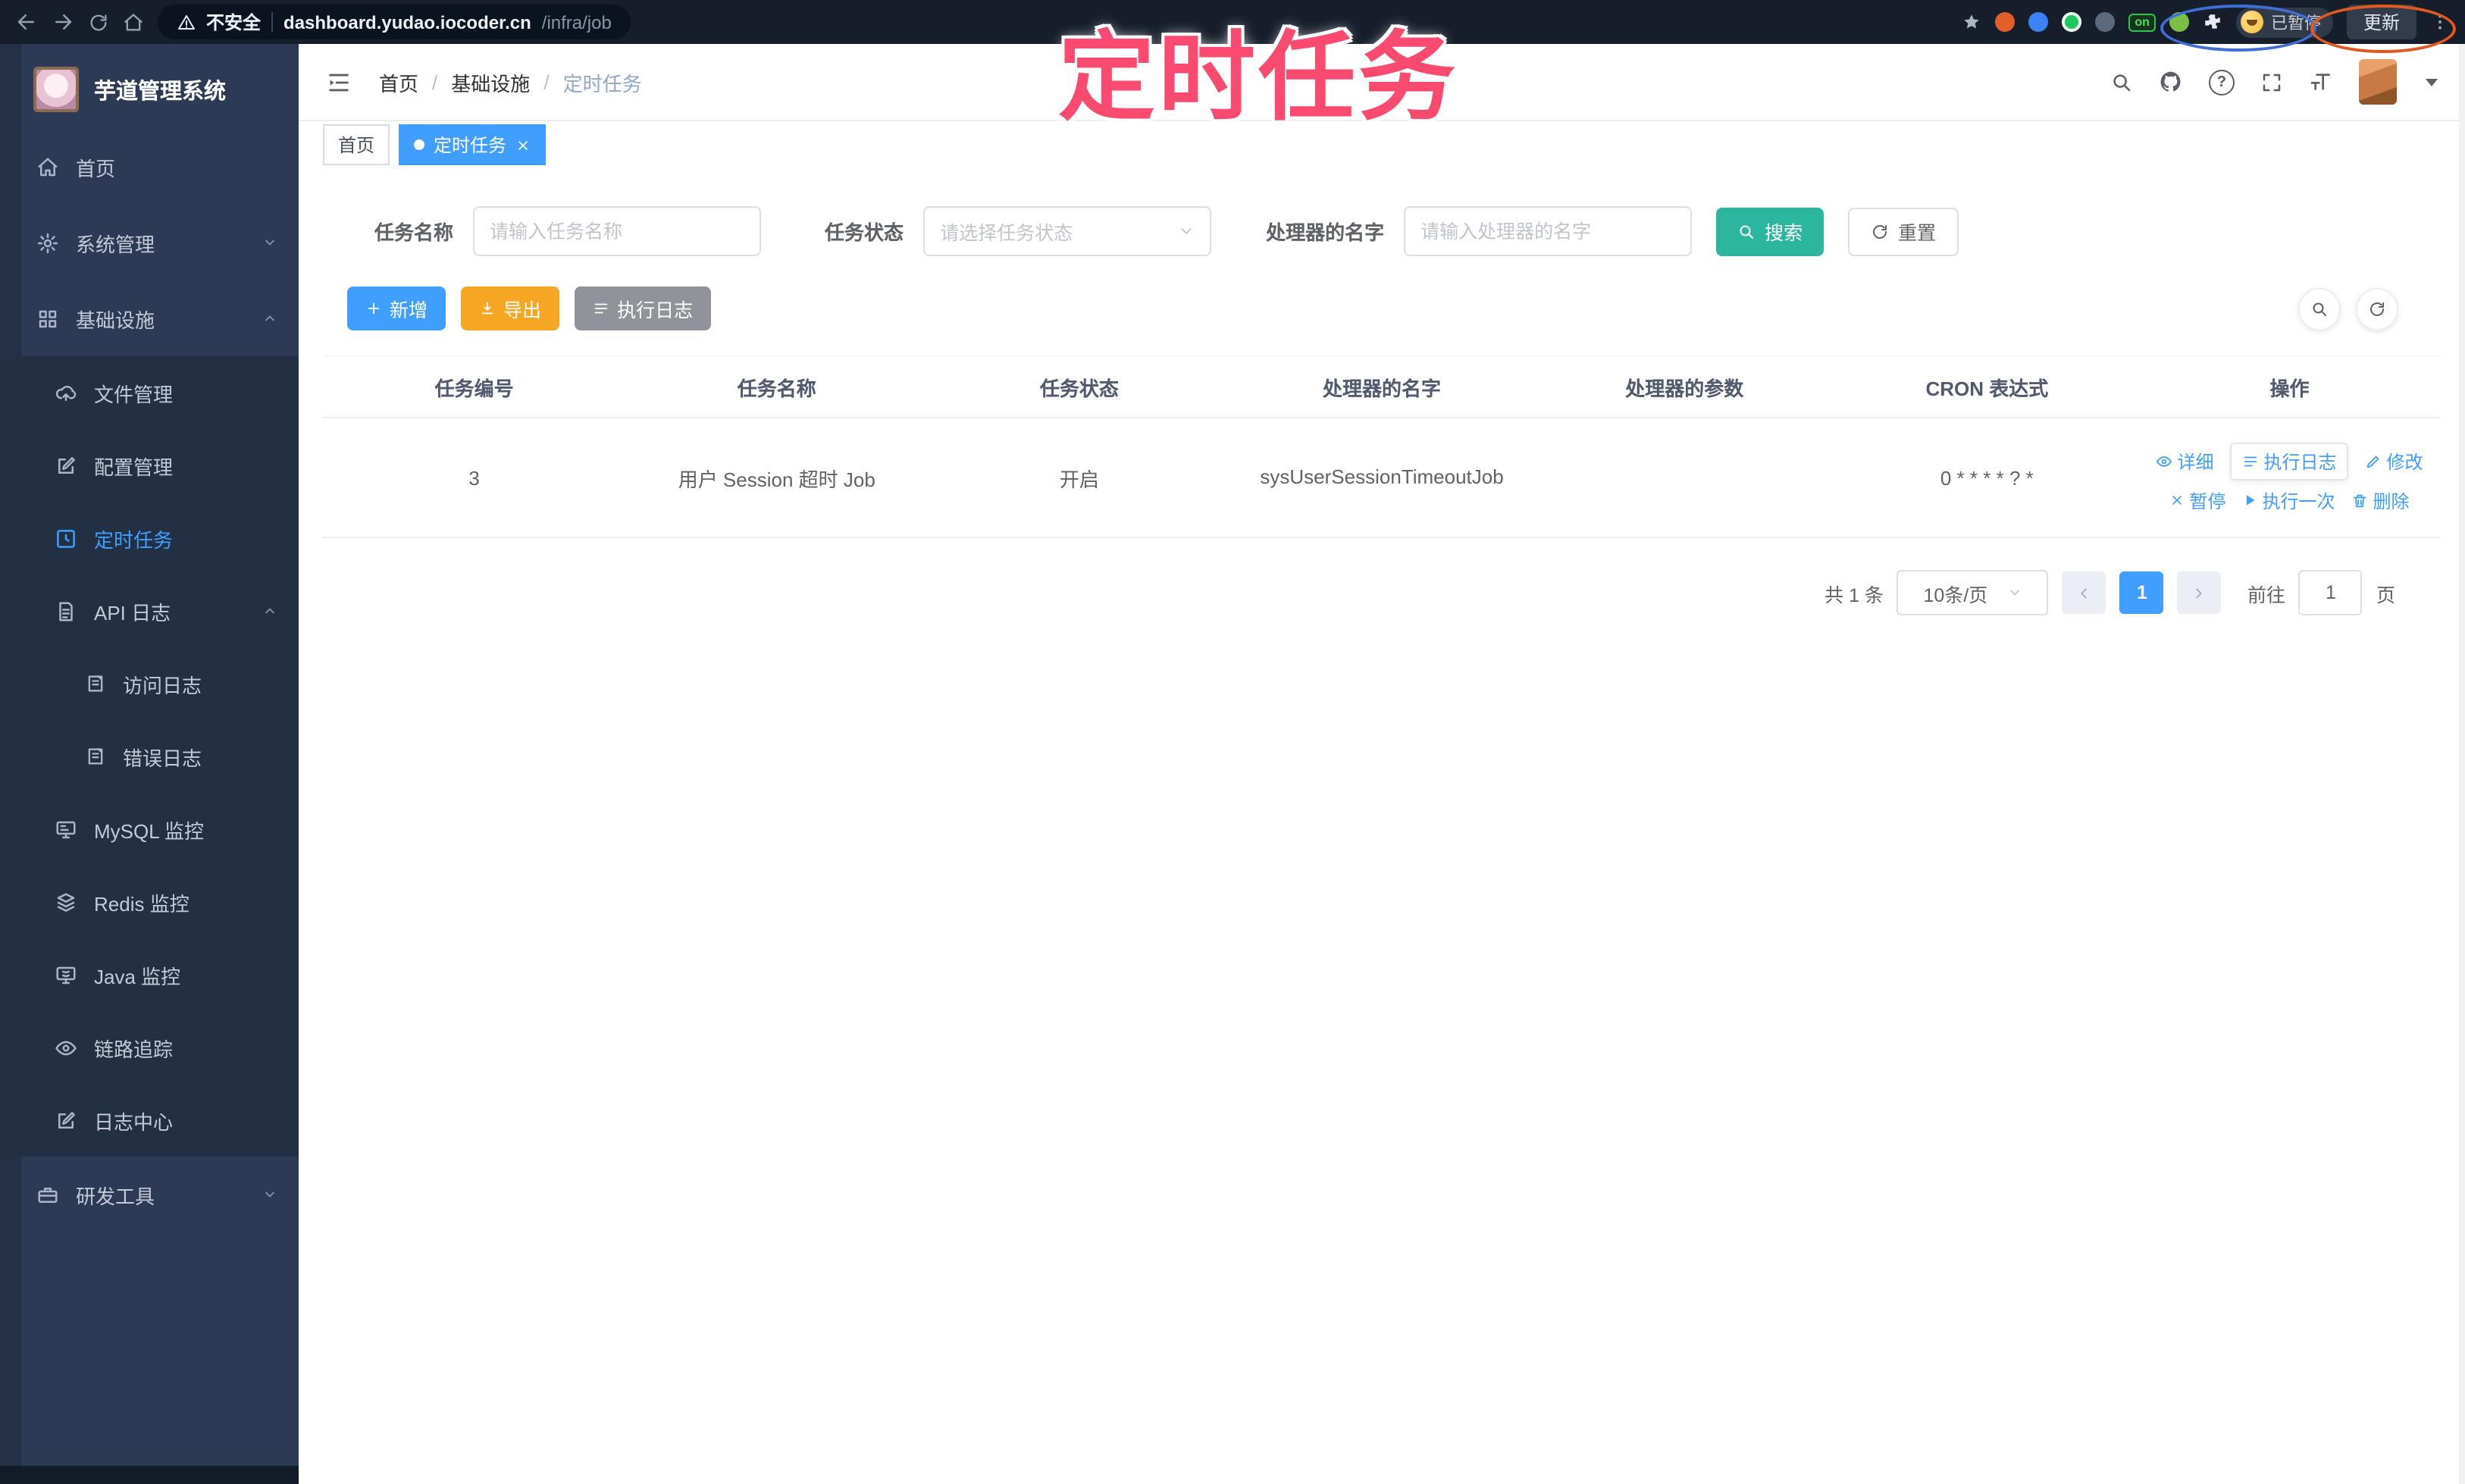 The width and height of the screenshot is (2465, 1484). I want to click on profile-paused-badge: 已暂停, so click(2284, 22).